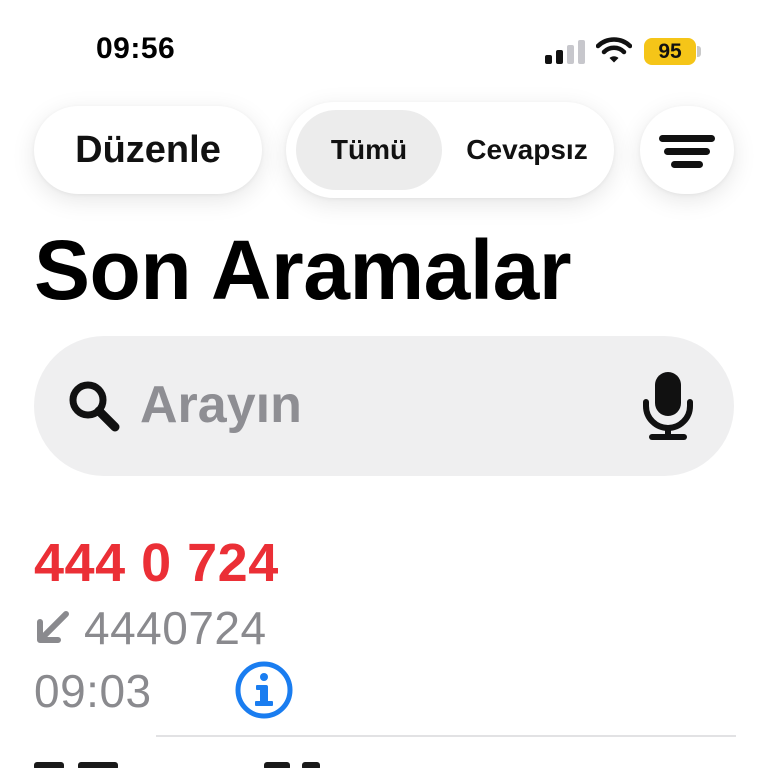 The height and width of the screenshot is (768, 768). Describe the element at coordinates (148, 150) in the screenshot. I see `edit-button: Düzenle` at that location.